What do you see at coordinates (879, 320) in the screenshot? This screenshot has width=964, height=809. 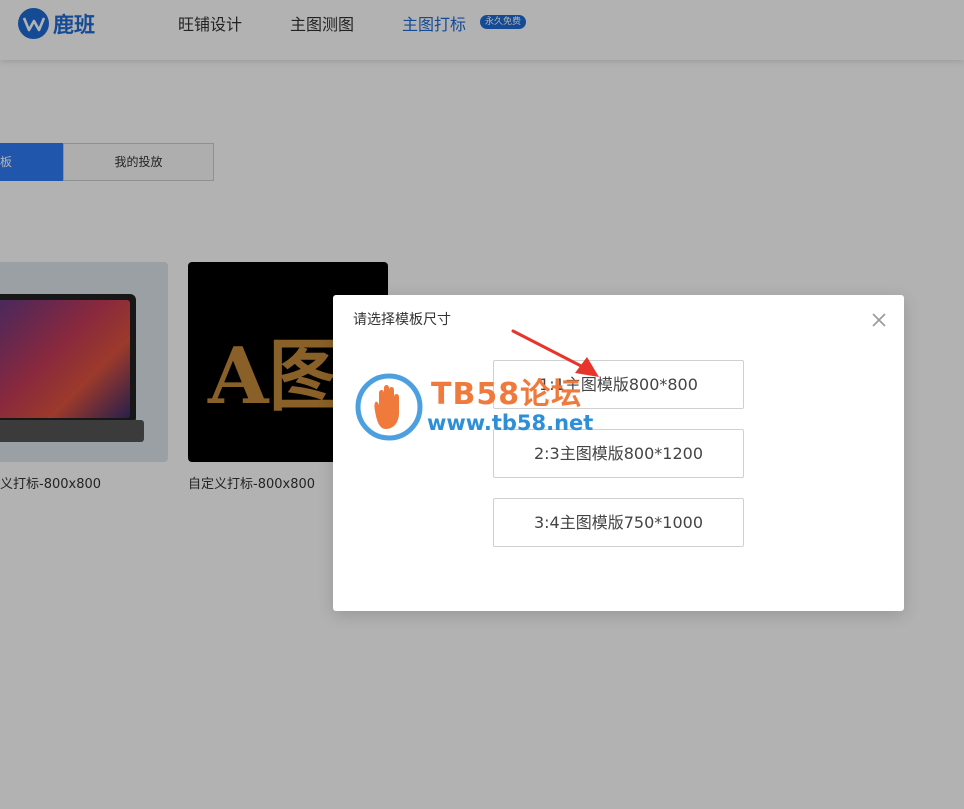 I see `close-icon` at bounding box center [879, 320].